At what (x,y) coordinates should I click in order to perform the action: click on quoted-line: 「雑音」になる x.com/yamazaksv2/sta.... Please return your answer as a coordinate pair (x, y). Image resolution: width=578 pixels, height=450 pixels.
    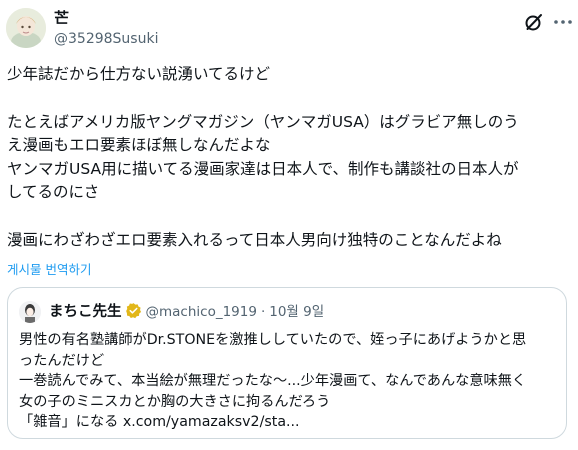
    Looking at the image, I should click on (159, 422).